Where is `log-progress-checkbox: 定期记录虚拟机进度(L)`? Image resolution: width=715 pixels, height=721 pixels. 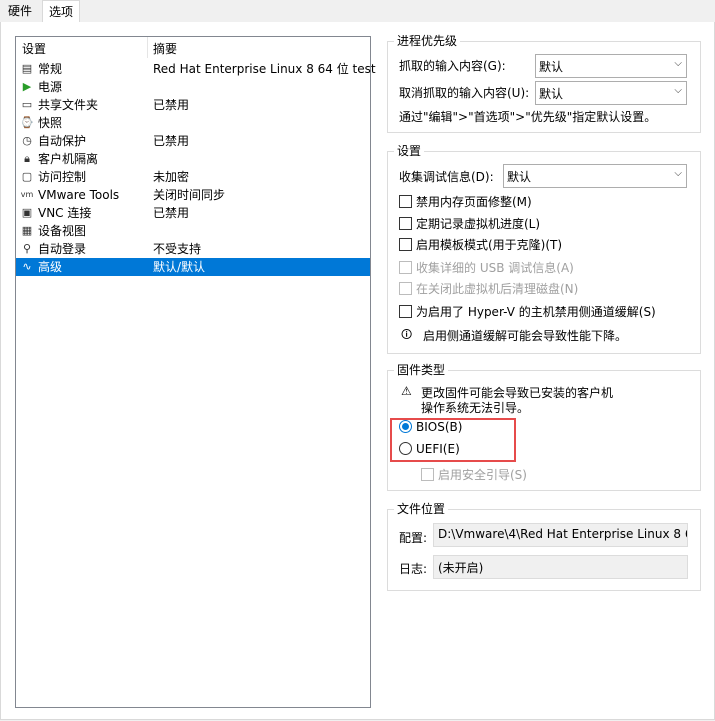 log-progress-checkbox: 定期记录虚拟机进度(L) is located at coordinates (469, 223).